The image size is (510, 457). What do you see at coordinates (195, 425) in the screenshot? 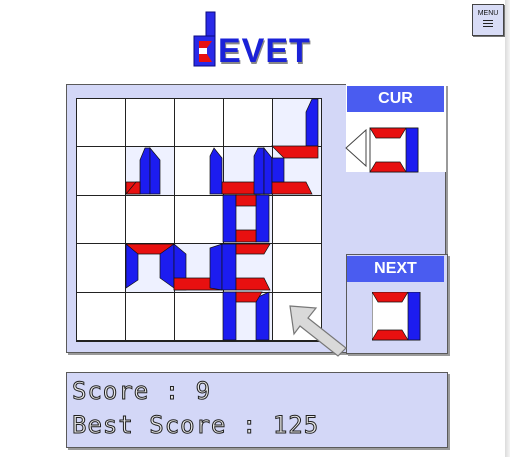
I see `best-score-text: Best Score : 125` at bounding box center [195, 425].